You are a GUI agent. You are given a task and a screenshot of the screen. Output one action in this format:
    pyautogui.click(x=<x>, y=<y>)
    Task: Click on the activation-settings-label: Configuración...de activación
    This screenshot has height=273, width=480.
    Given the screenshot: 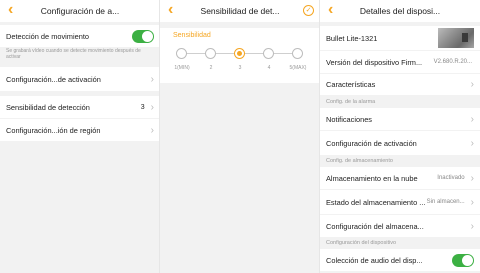 What is the action you would take?
    pyautogui.click(x=53, y=79)
    